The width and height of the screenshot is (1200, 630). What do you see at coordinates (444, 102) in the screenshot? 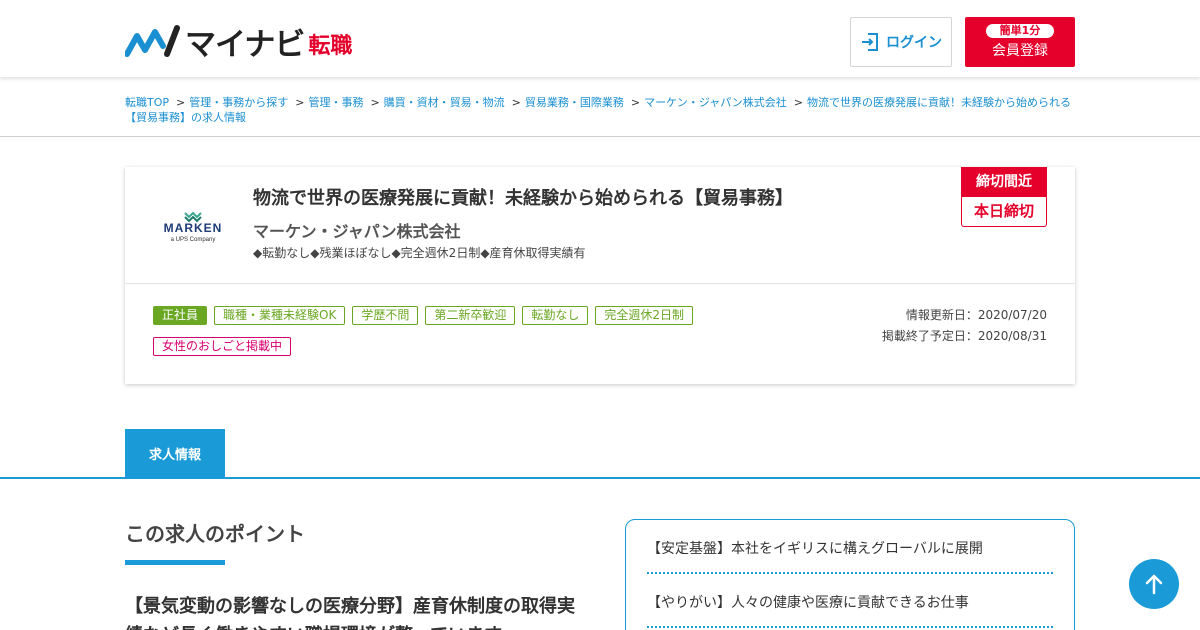
I see `breadcrumb-item-subcategory: 購買・資材・貿易・物流` at bounding box center [444, 102].